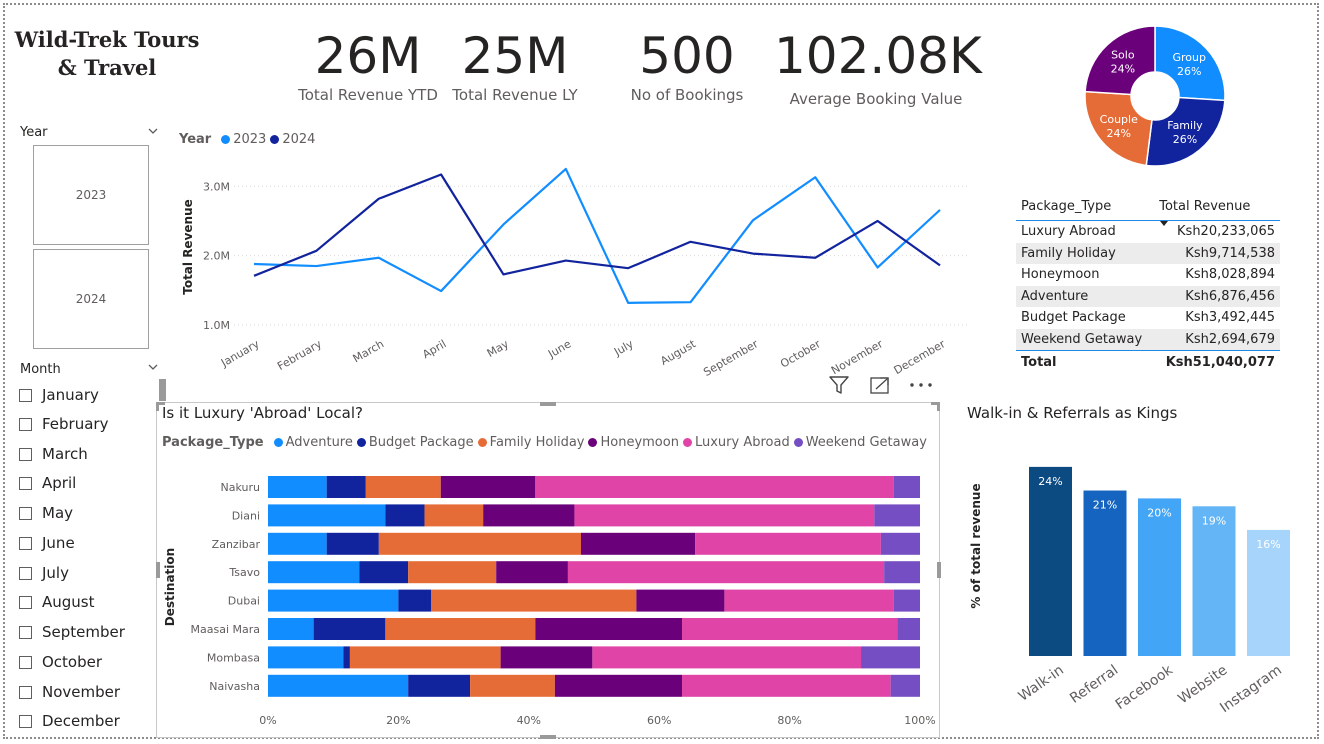 The width and height of the screenshot is (1324, 744). What do you see at coordinates (44, 573) in the screenshot?
I see `month-item-july: July` at bounding box center [44, 573].